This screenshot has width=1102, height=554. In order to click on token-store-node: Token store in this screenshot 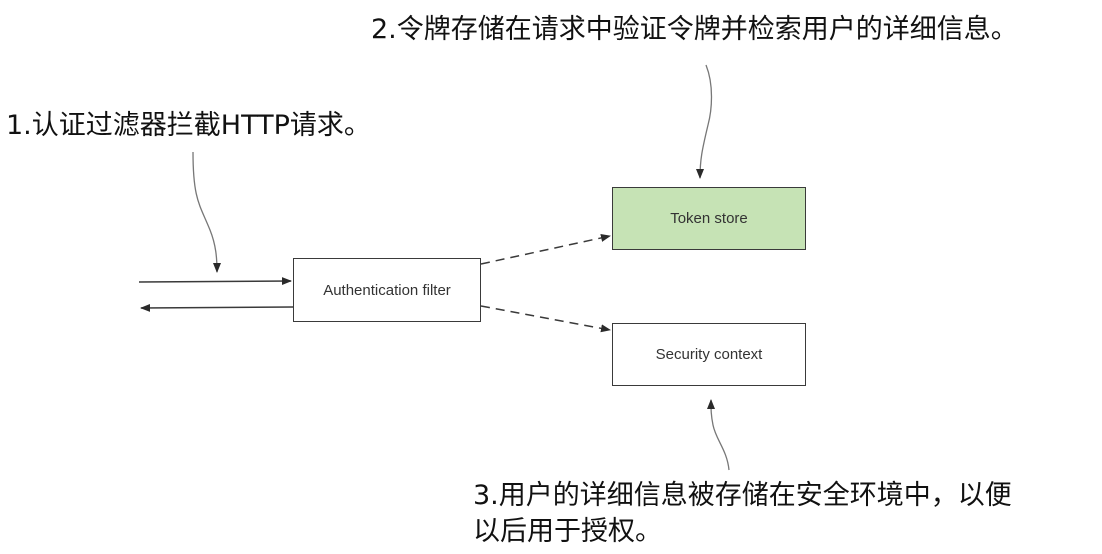, I will do `click(709, 218)`.